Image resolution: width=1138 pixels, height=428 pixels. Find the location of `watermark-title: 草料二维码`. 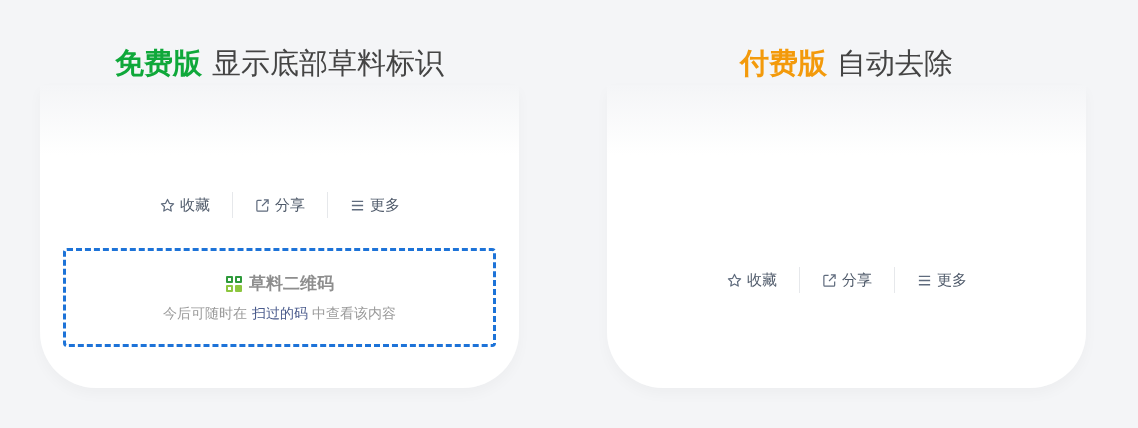

watermark-title: 草料二维码 is located at coordinates (291, 283).